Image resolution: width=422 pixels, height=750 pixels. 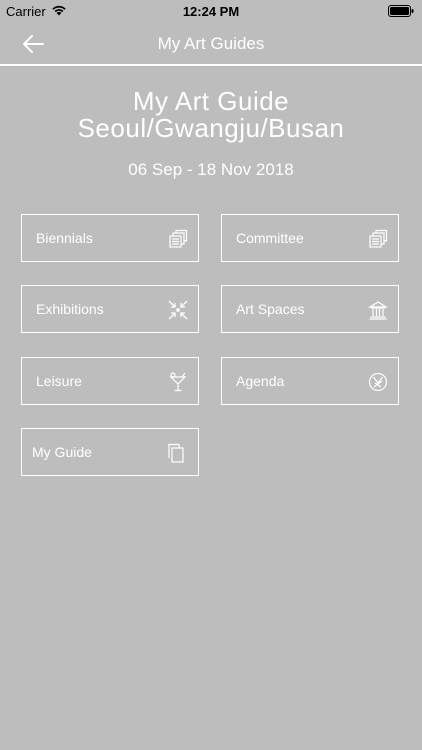 I want to click on biennials-button: Biennials, so click(x=110, y=238).